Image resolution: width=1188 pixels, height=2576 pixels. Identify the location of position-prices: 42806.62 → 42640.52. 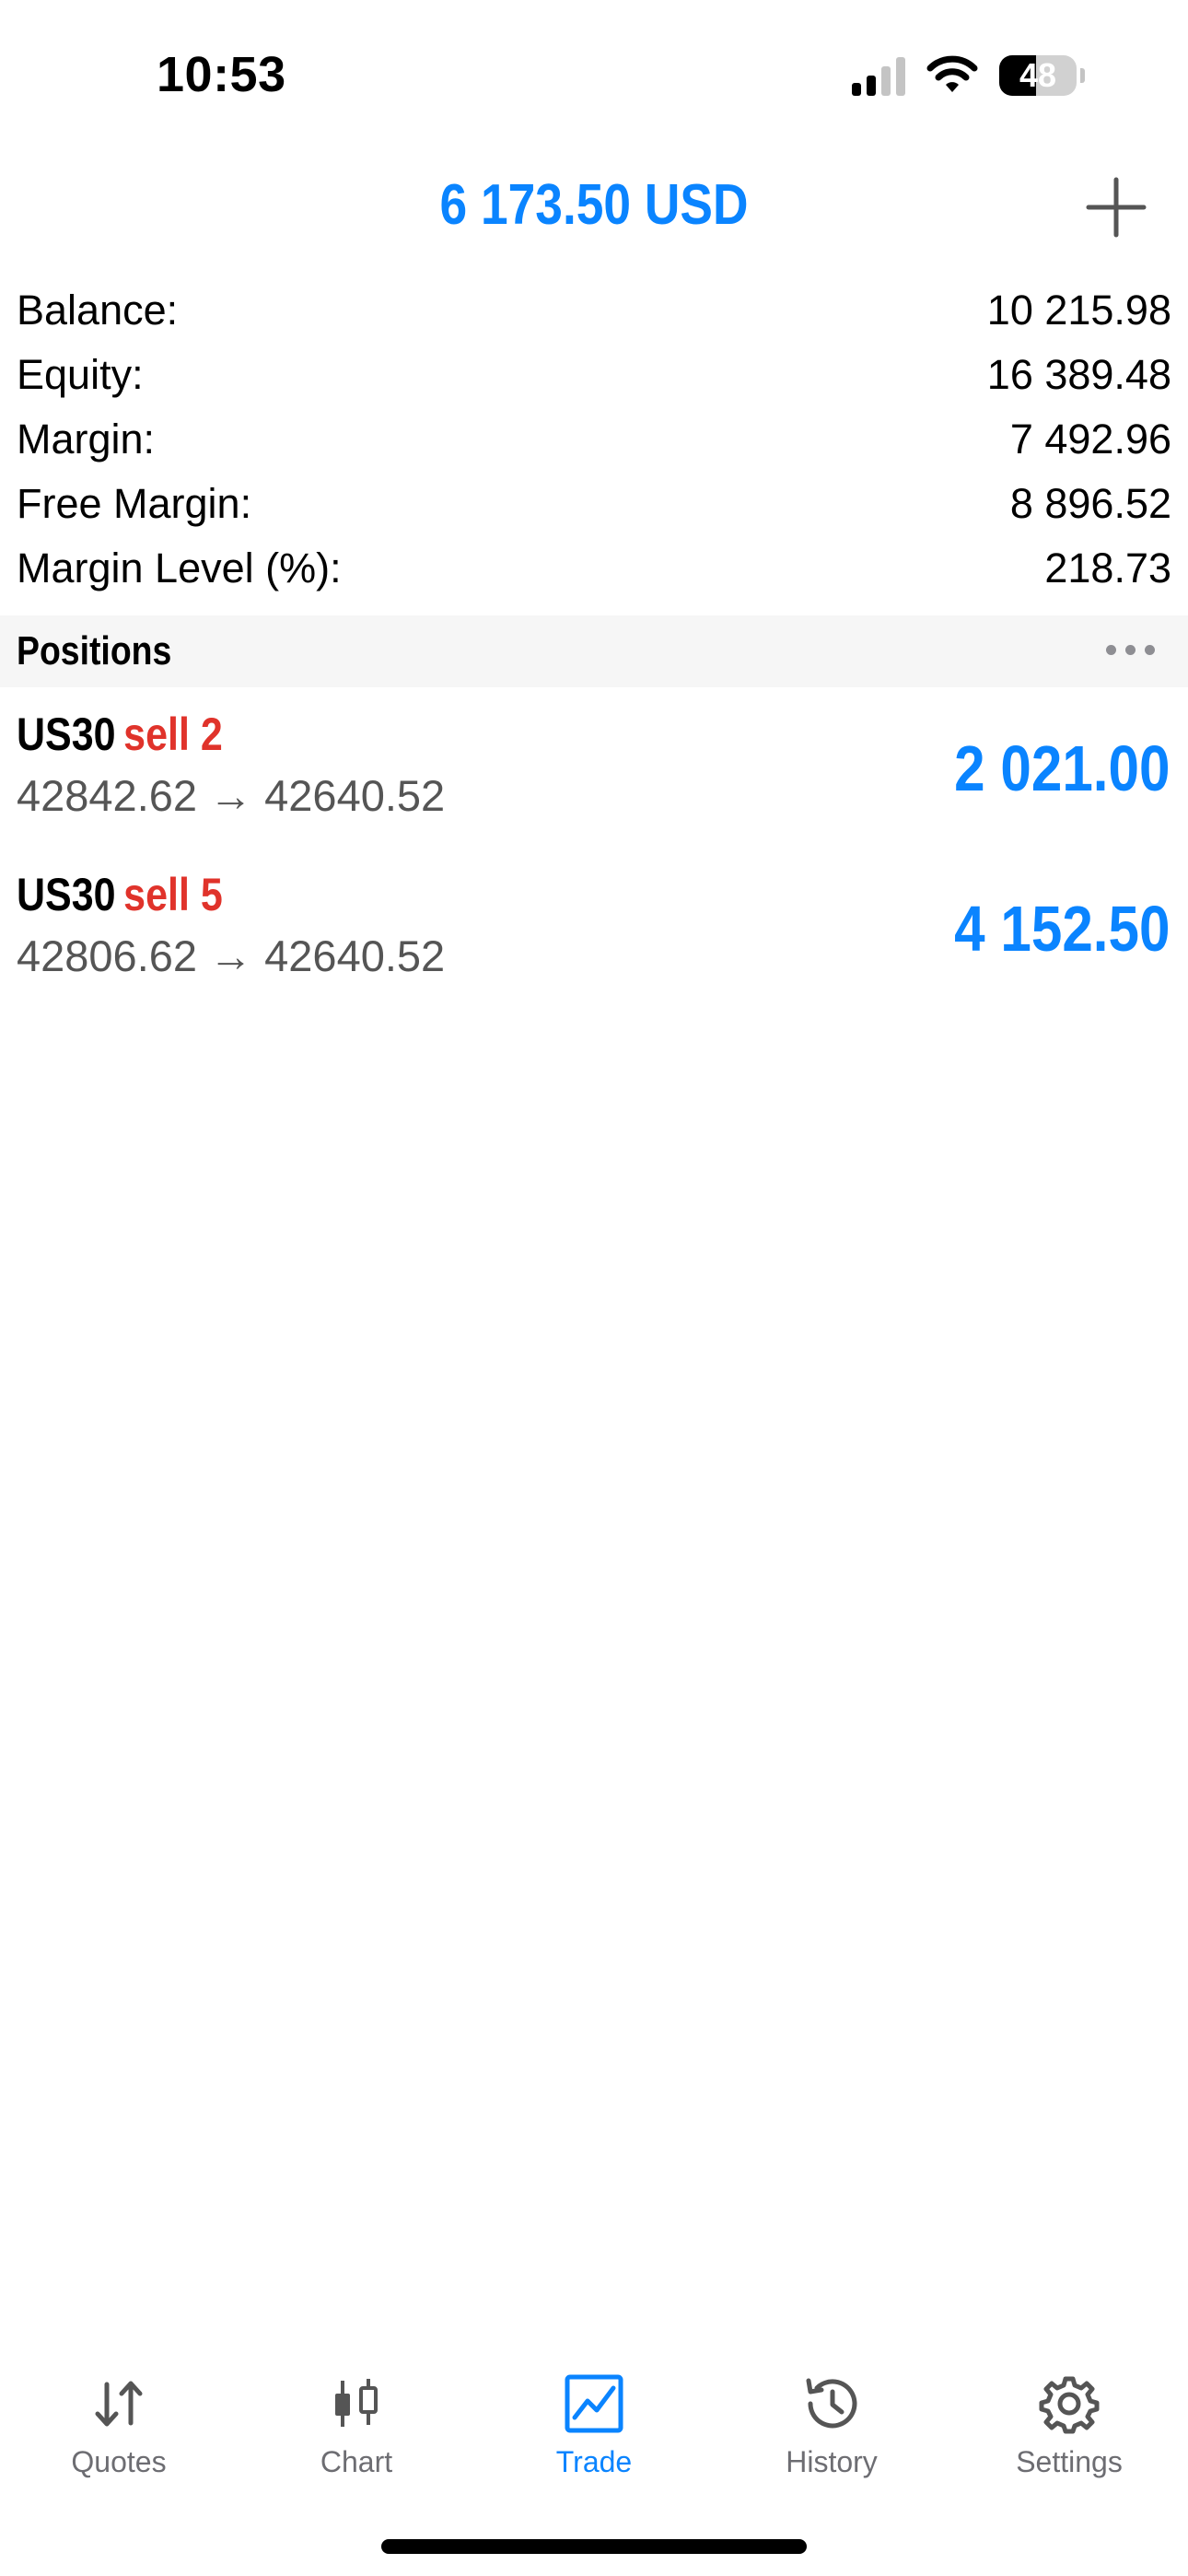
(231, 956).